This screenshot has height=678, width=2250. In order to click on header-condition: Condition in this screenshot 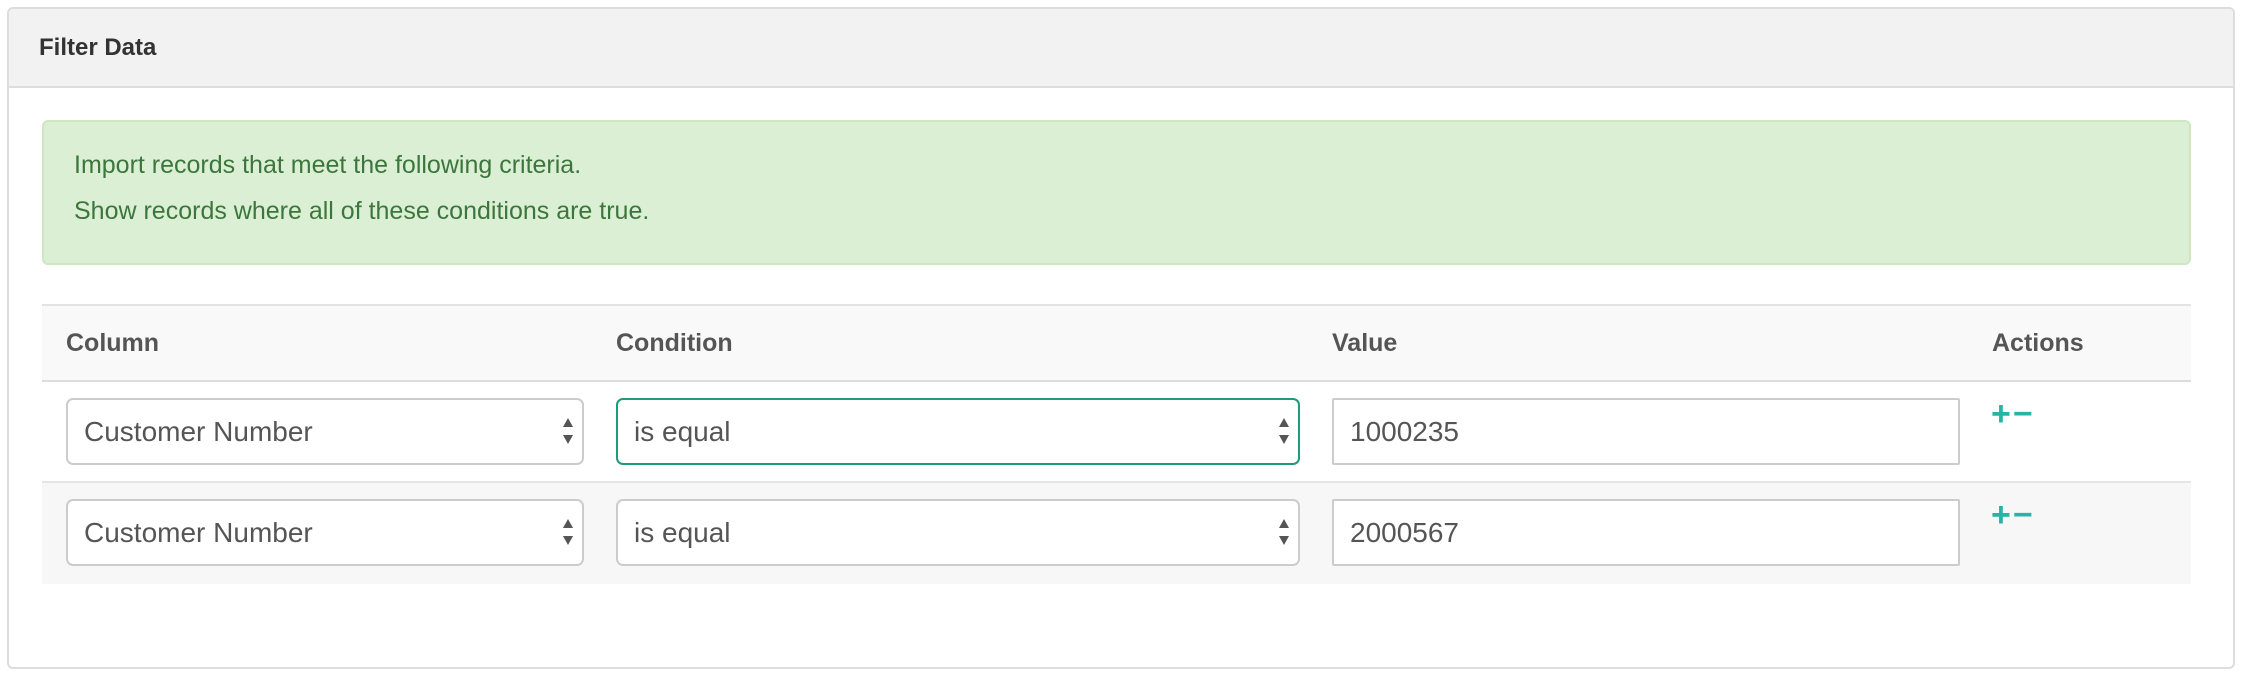, I will do `click(674, 343)`.